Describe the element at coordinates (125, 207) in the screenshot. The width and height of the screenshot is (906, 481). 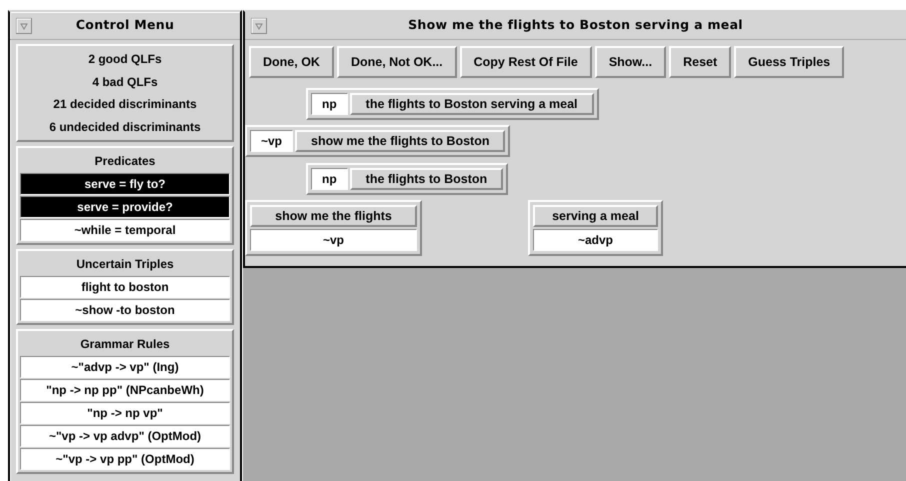
I see `list-item: serve = provide?` at that location.